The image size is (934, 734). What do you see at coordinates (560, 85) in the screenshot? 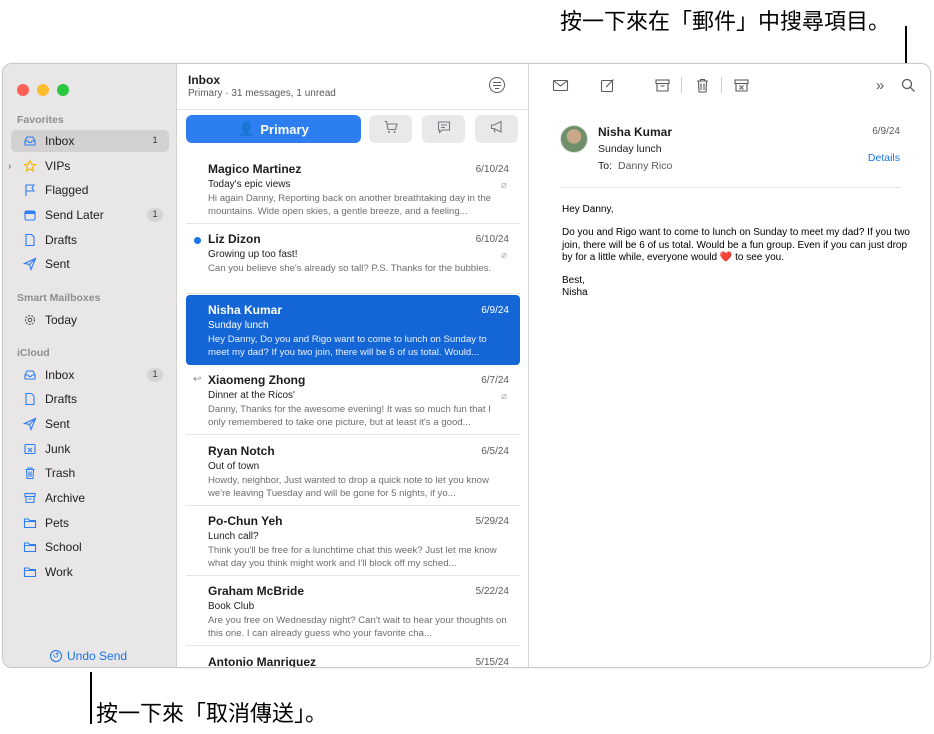
I see `envelope-icon` at bounding box center [560, 85].